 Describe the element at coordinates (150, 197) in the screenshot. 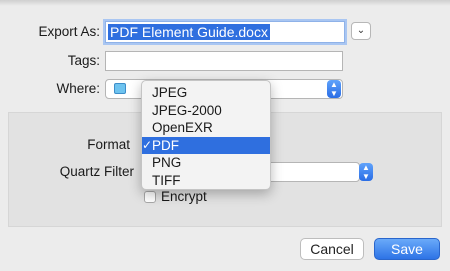

I see `encrypt-checkbox` at that location.